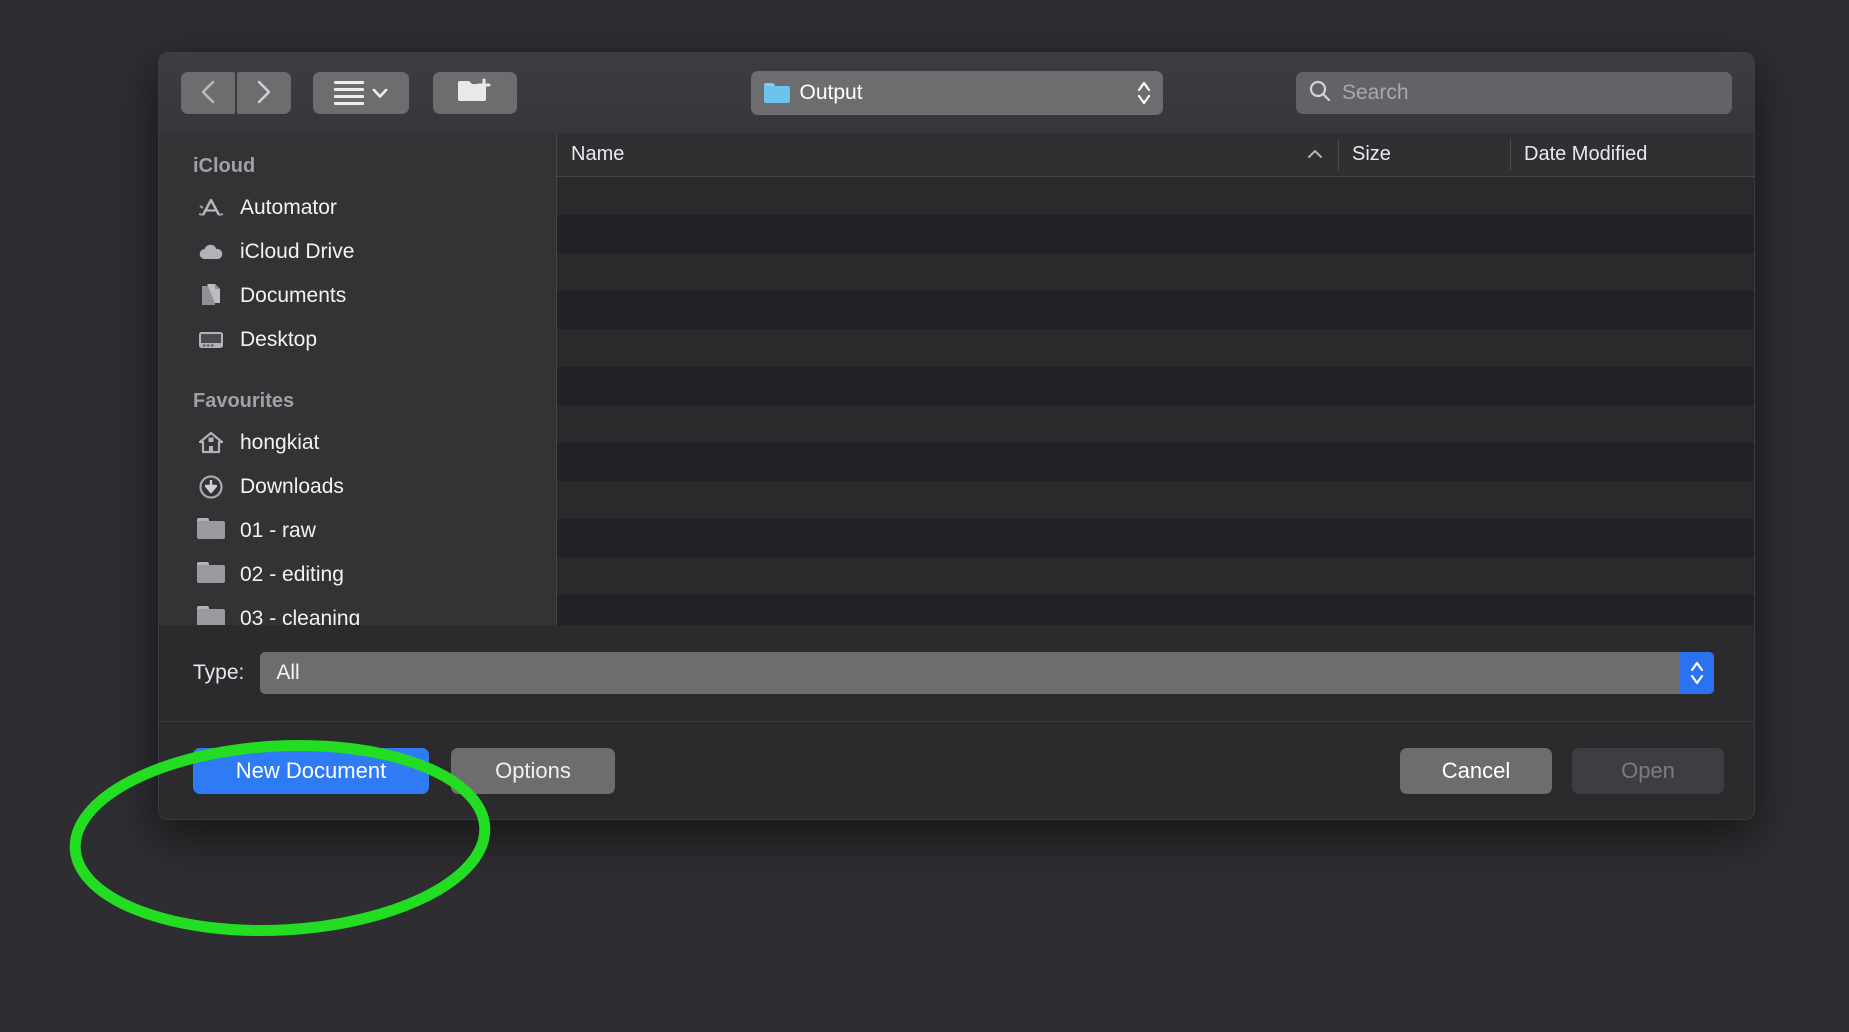 This screenshot has width=1849, height=1032. Describe the element at coordinates (224, 166) in the screenshot. I see `sidebar-section-header-icloud: iCloud` at that location.